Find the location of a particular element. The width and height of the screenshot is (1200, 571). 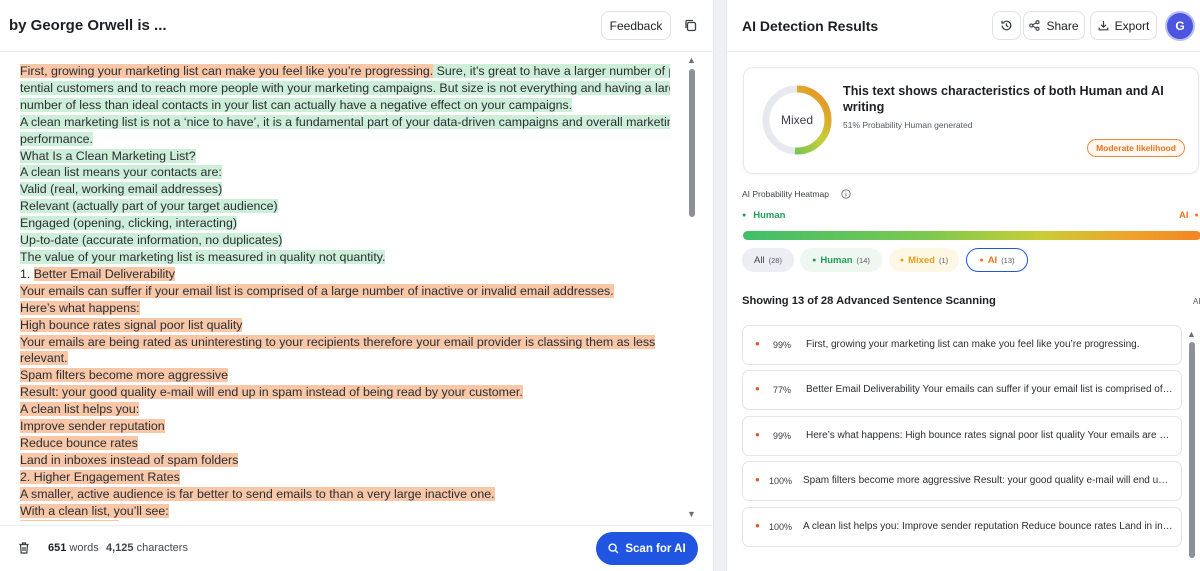

sentence-percent: 100% is located at coordinates (781, 481).